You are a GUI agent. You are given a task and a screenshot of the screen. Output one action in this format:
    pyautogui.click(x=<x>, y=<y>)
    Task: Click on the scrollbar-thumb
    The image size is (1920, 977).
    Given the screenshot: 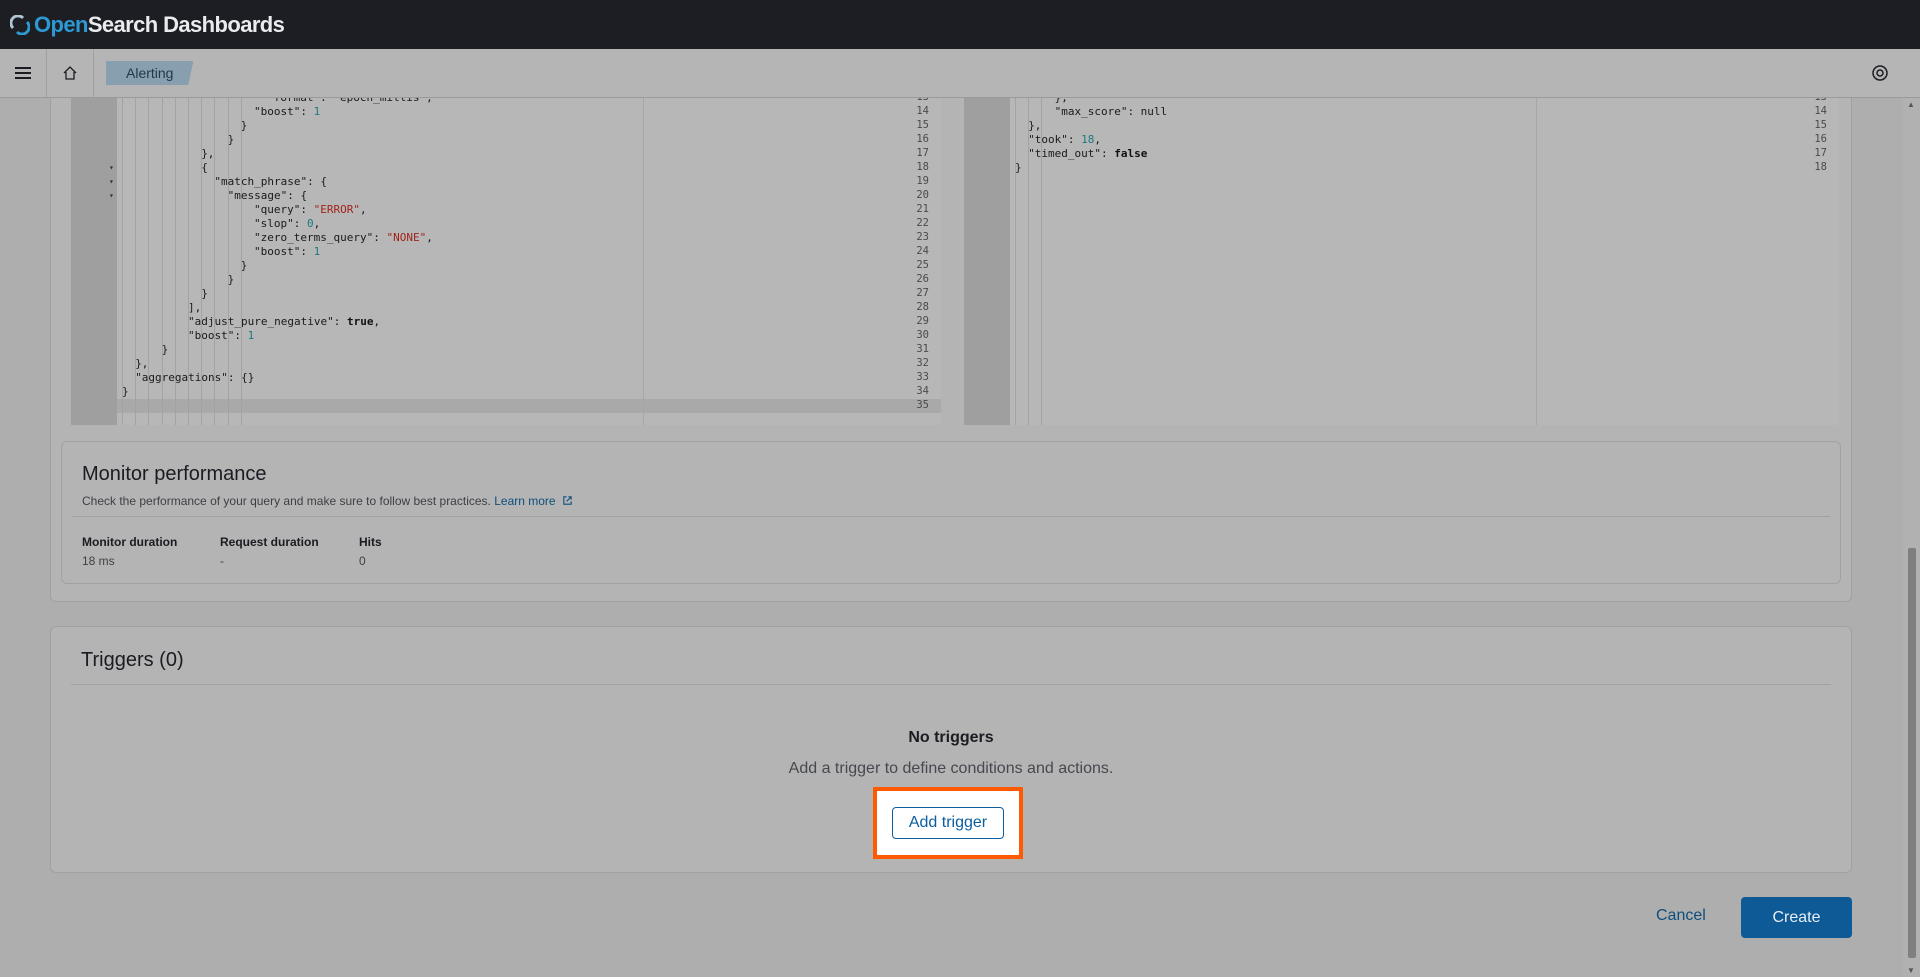 What is the action you would take?
    pyautogui.click(x=1912, y=753)
    